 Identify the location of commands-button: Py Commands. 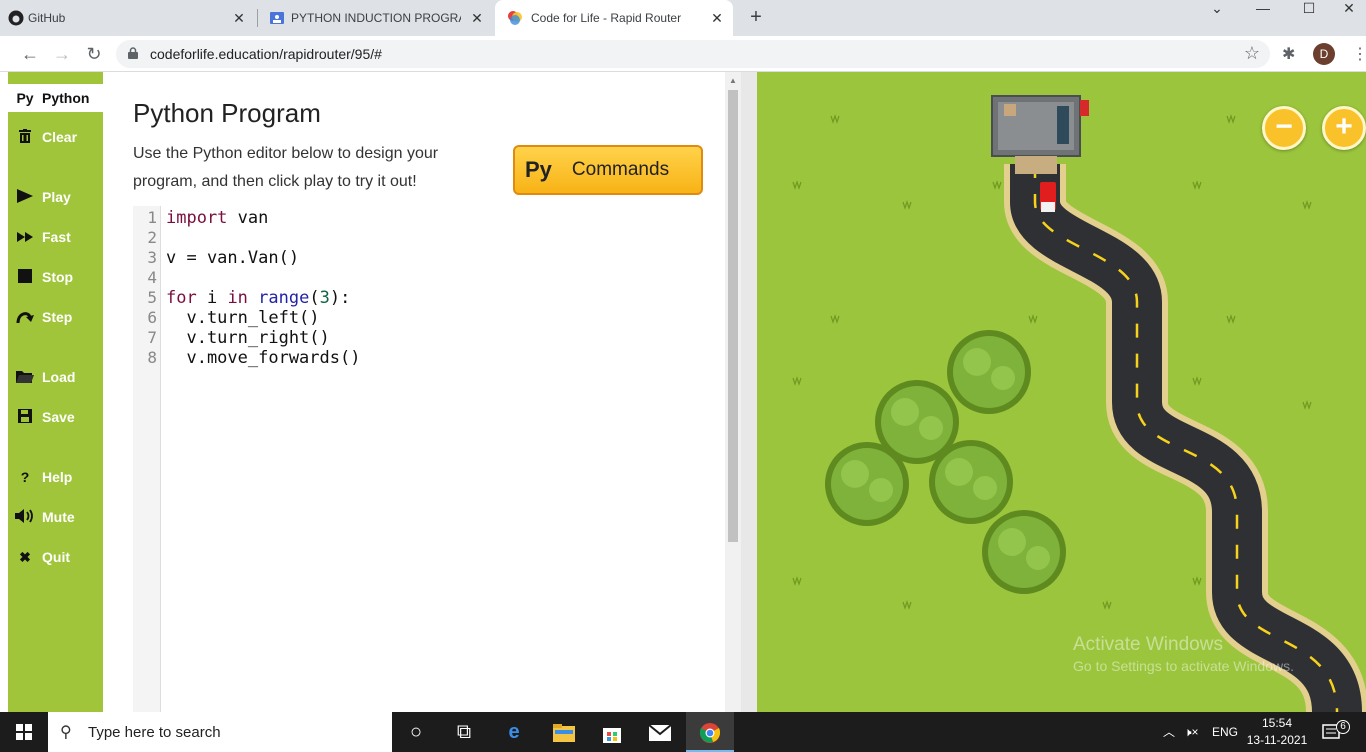
(608, 170).